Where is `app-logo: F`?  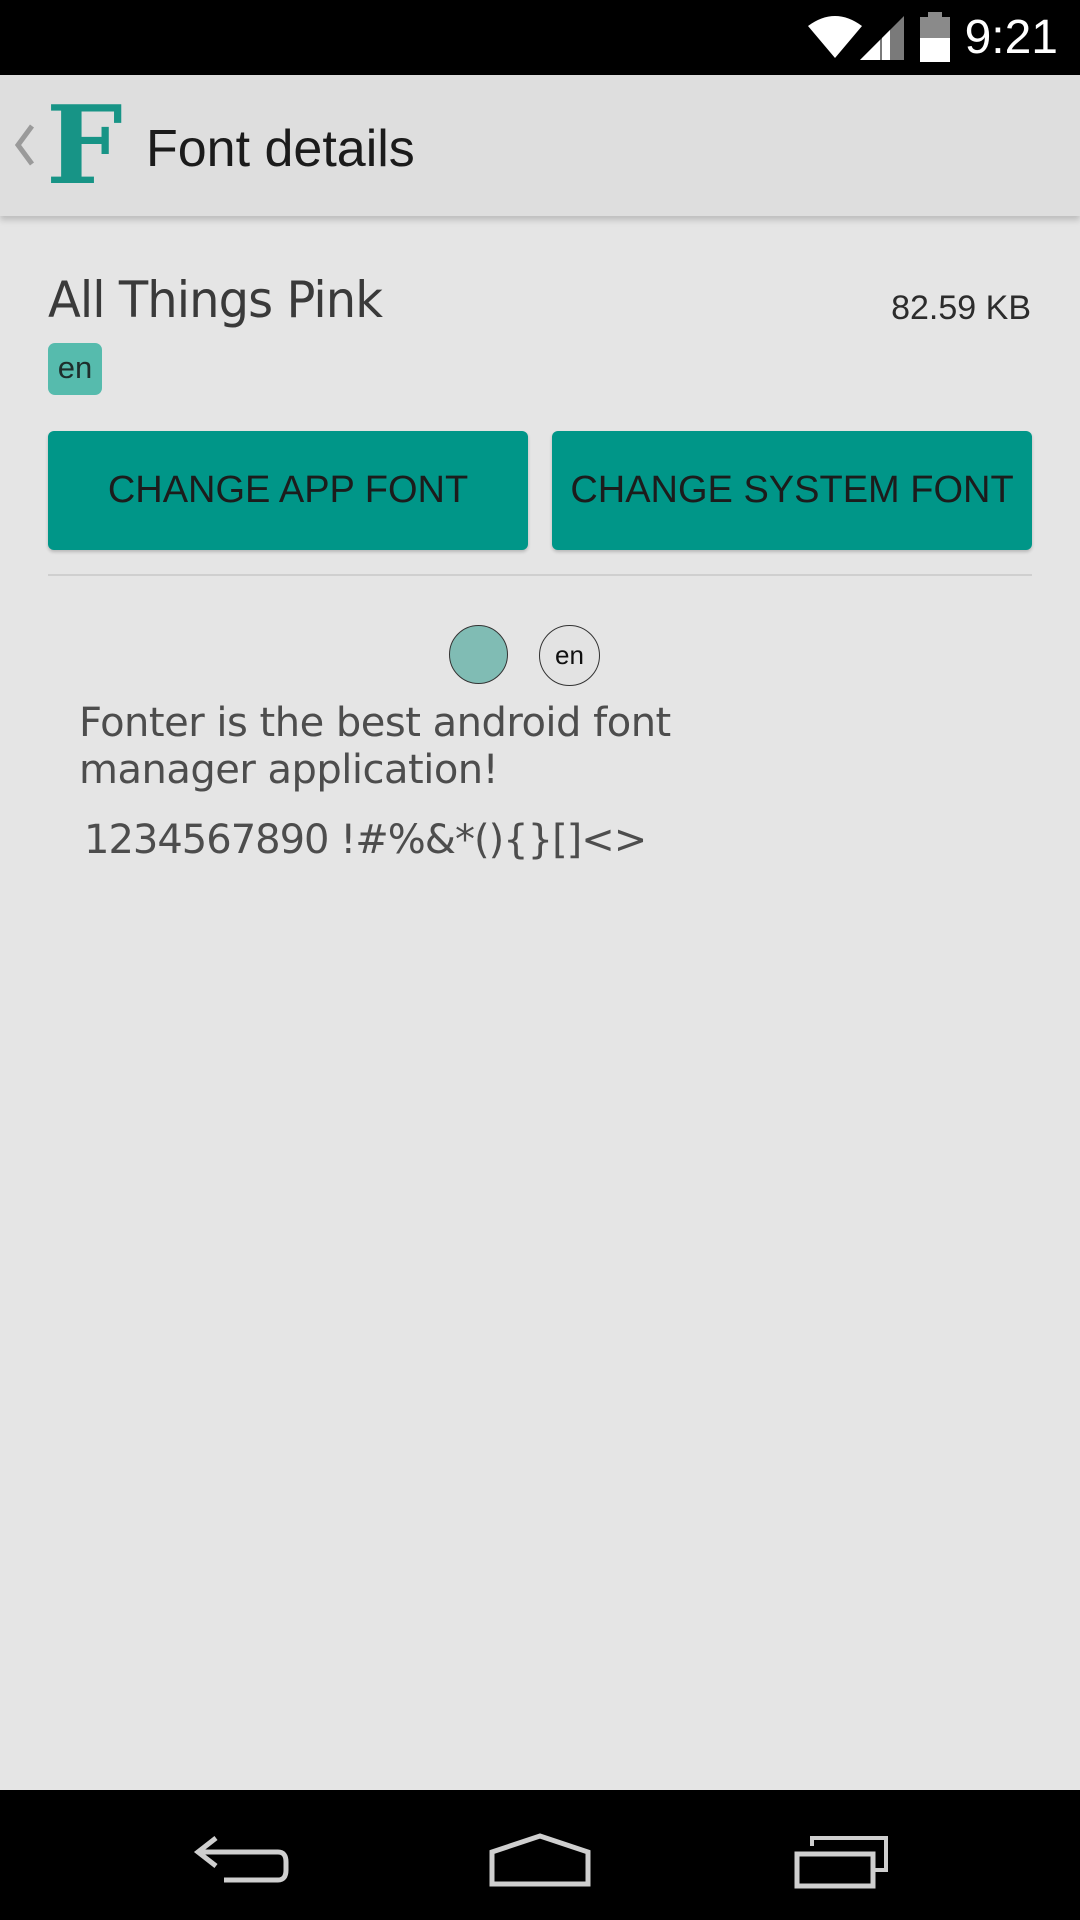
app-logo: F is located at coordinates (86, 146).